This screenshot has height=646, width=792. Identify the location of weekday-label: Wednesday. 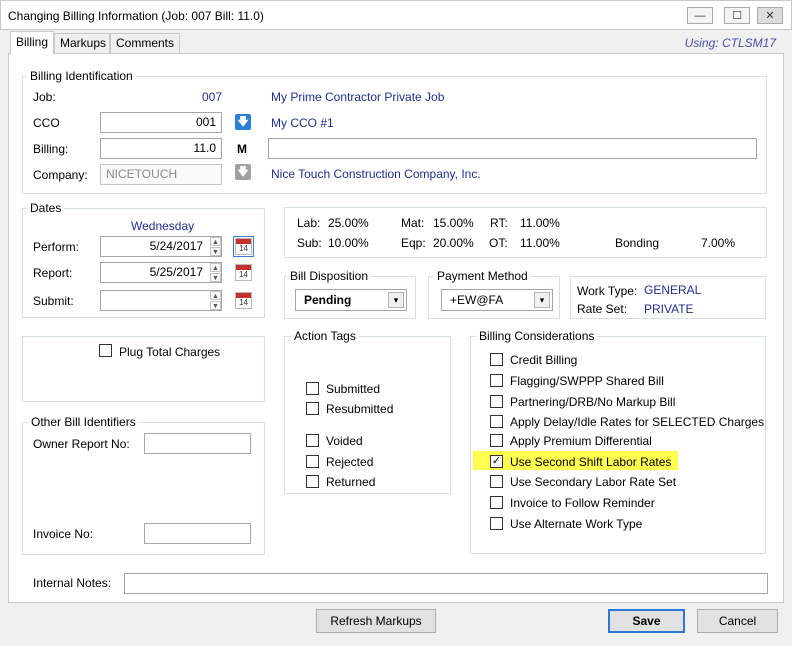
(163, 226).